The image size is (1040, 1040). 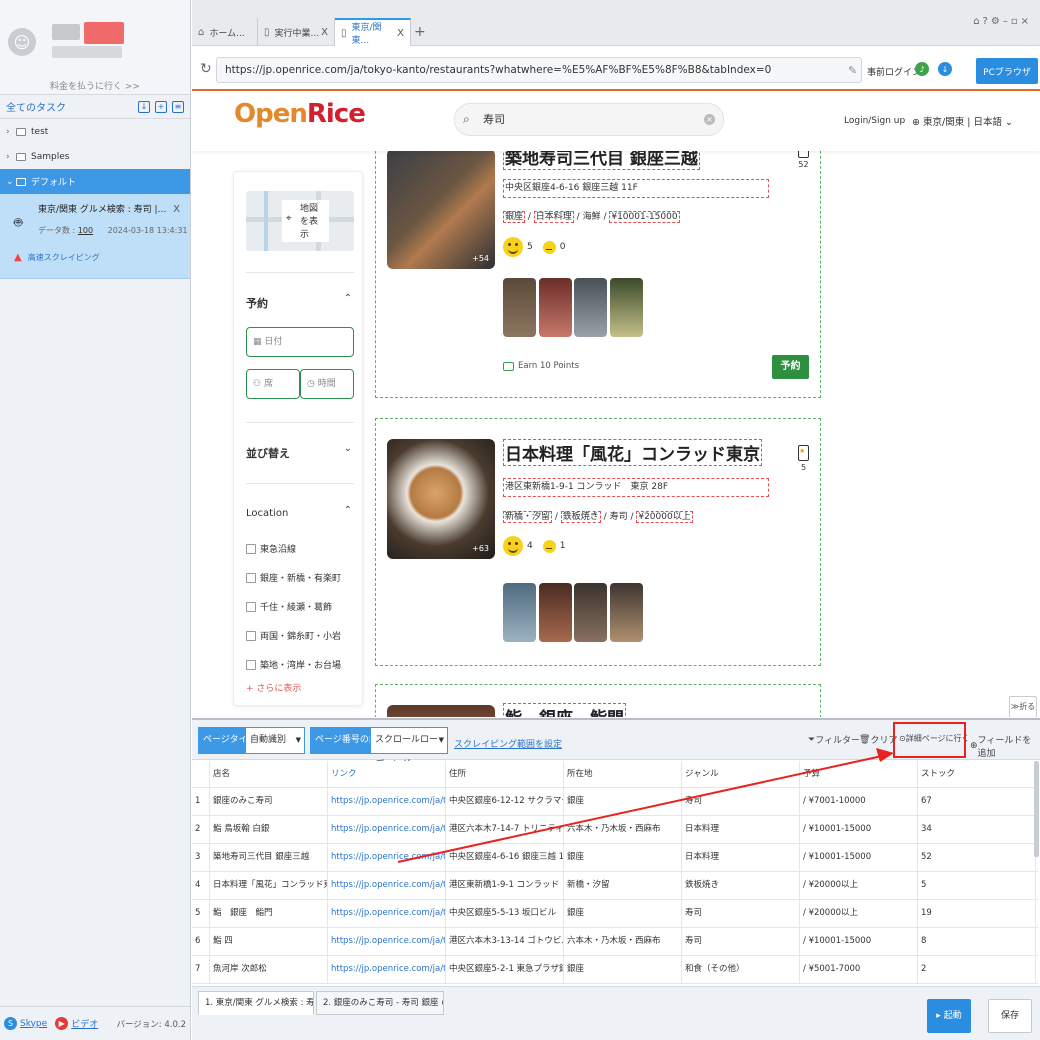 What do you see at coordinates (505, 857) in the screenshot?
I see `column-address-cell: 中央区銀座4-6-16 銀座三越 11F` at bounding box center [505, 857].